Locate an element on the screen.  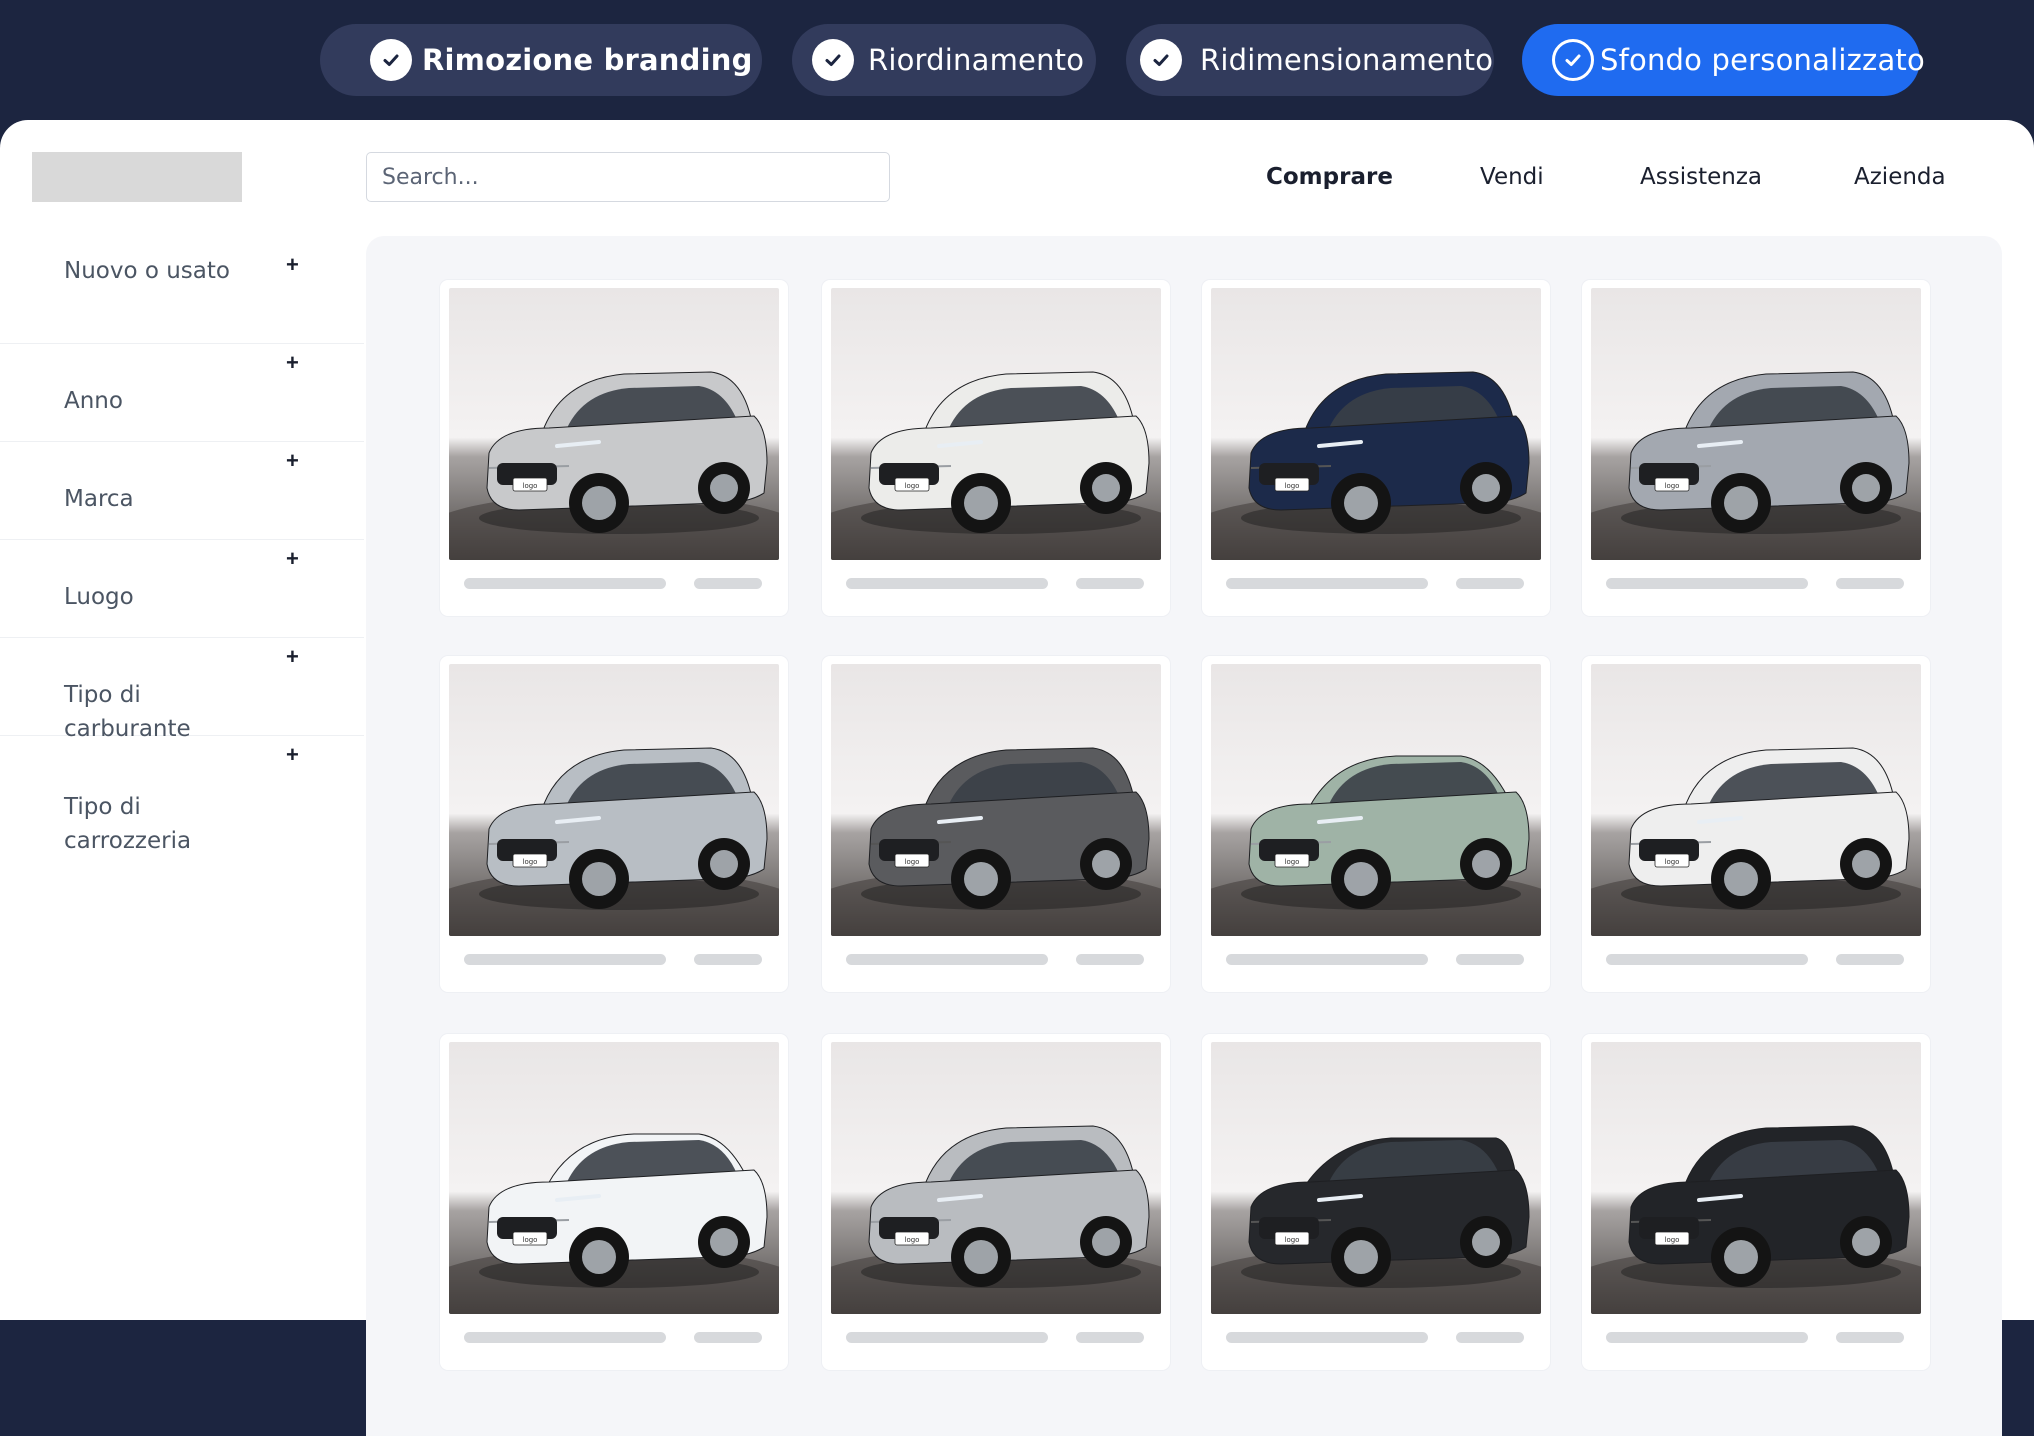
search-input is located at coordinates (628, 177).